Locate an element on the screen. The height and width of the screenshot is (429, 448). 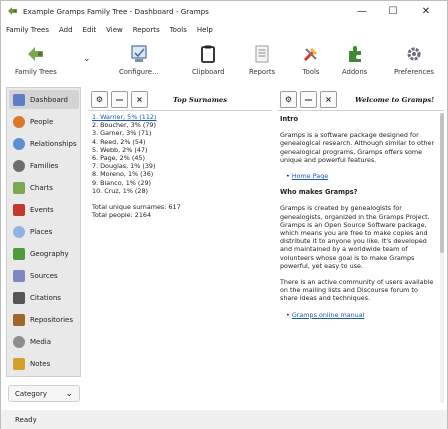
family-trees-button: Family Trees is located at coordinates (36, 60).